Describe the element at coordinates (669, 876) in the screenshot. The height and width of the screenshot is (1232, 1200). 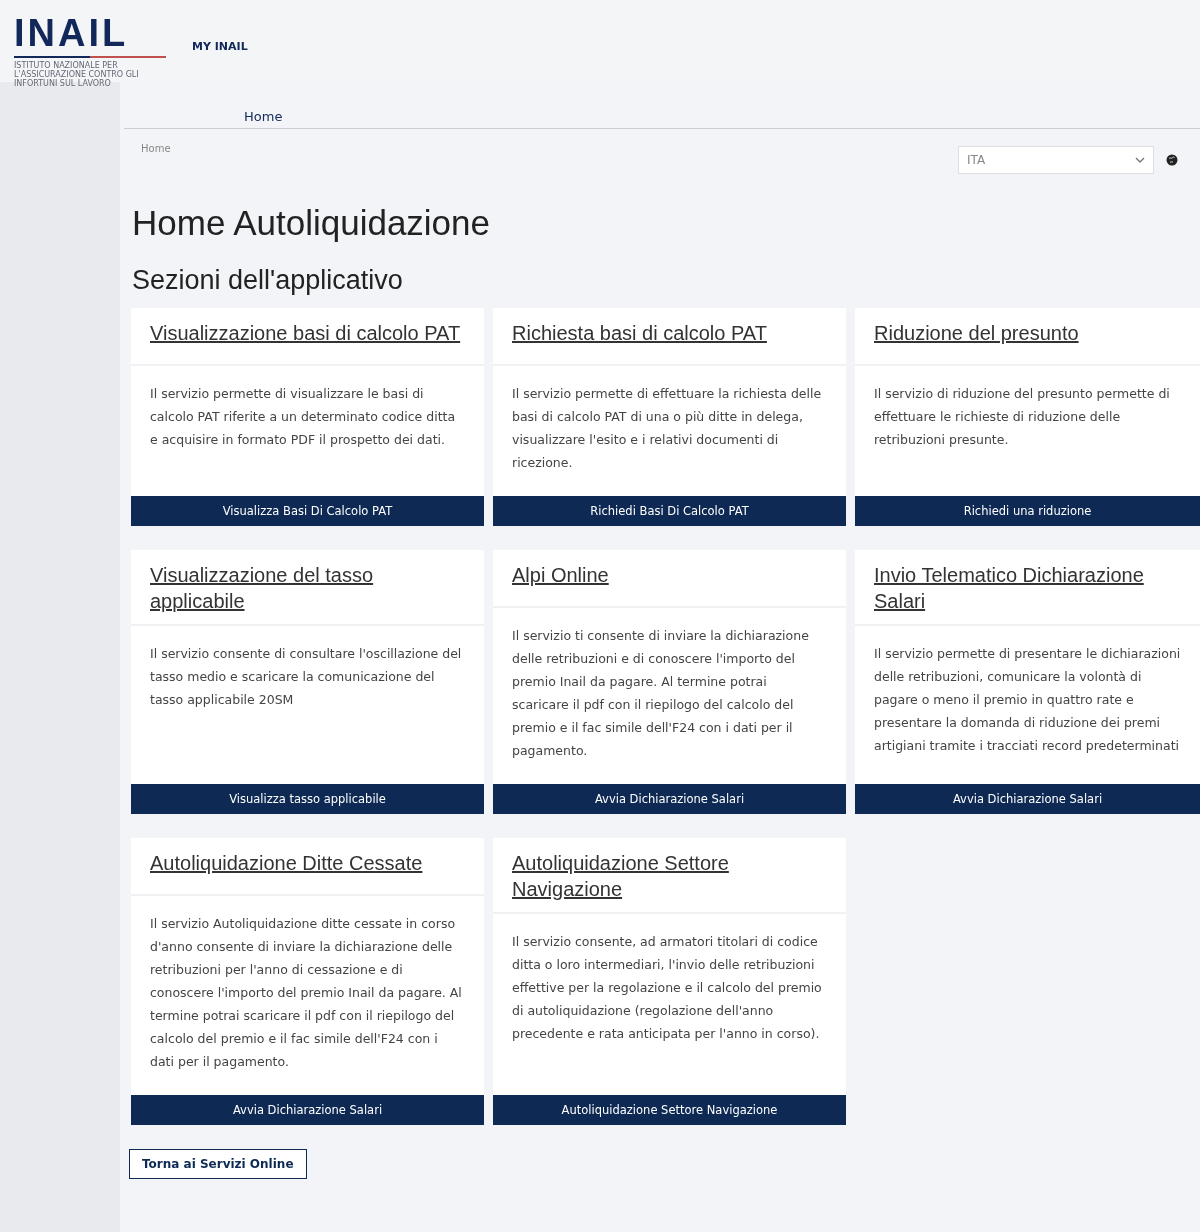
I see `card-title-link: Autoliquidazione Settore Navigazione` at that location.